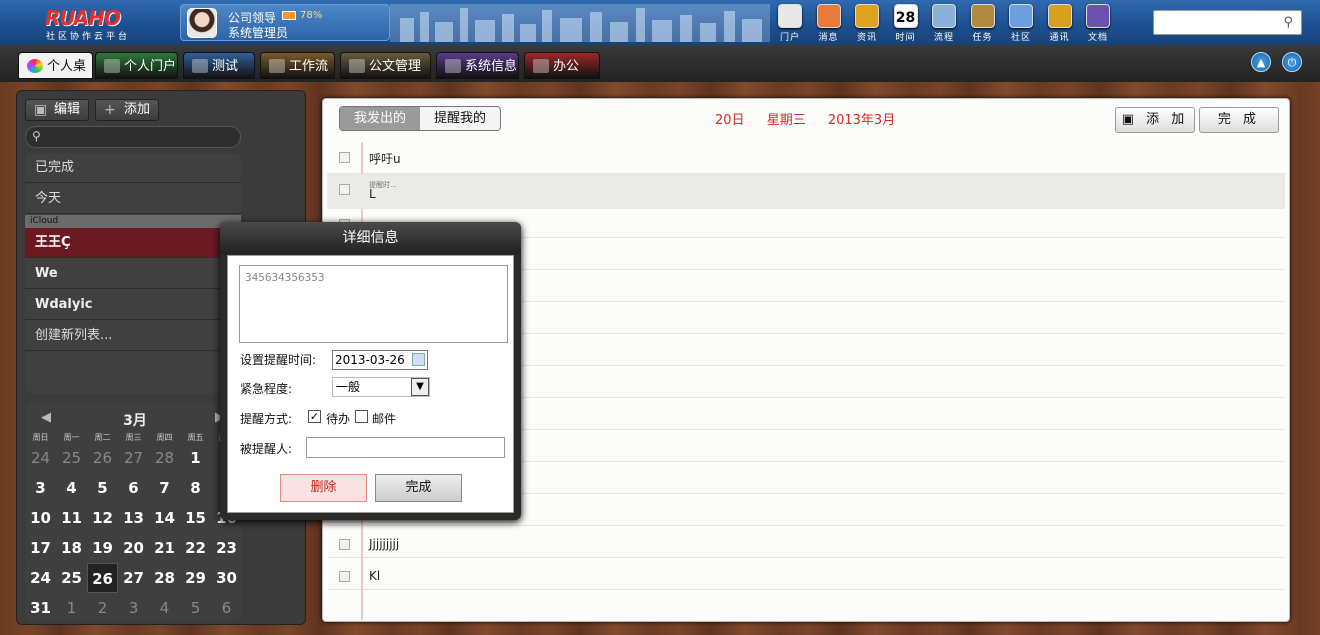 This screenshot has height=635, width=1320. What do you see at coordinates (373, 304) in the screenshot?
I see `note-textarea: 345634356353` at bounding box center [373, 304].